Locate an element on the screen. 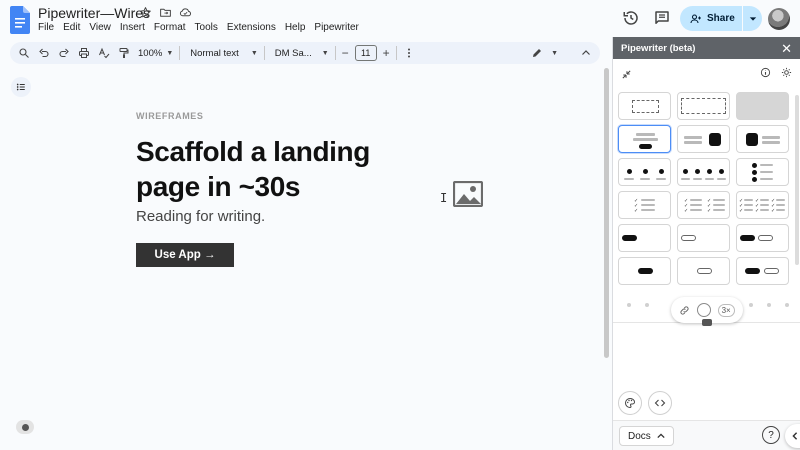 Image resolution: width=800 pixels, height=450 pixels. spellcheck-icon is located at coordinates (104, 53).